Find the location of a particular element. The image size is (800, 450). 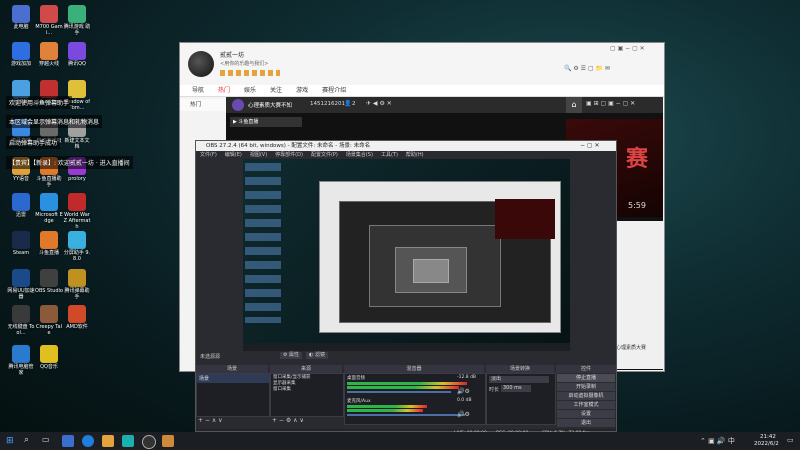

filters-button: ◐ 滤镜 is located at coordinates (317, 355).